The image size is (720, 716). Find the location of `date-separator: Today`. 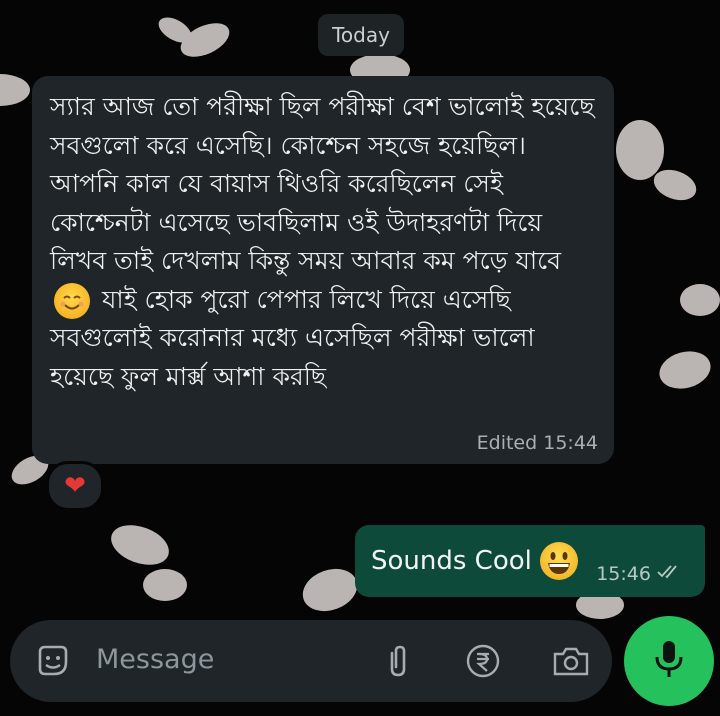

date-separator: Today is located at coordinates (361, 35).